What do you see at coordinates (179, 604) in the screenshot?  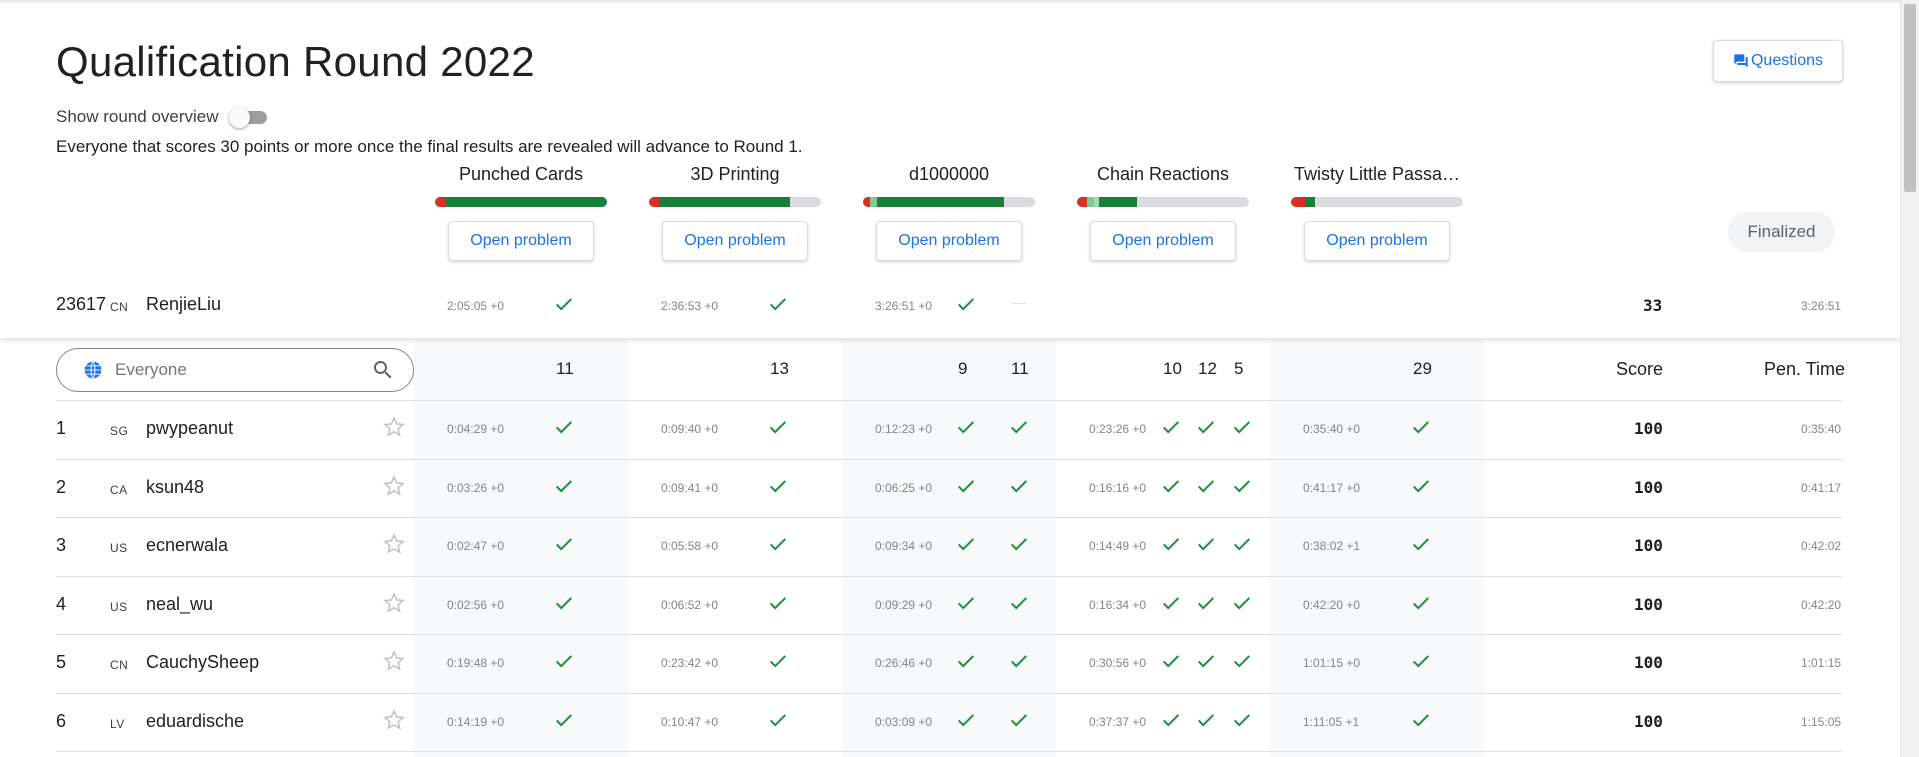 I see `username: neal_wu` at bounding box center [179, 604].